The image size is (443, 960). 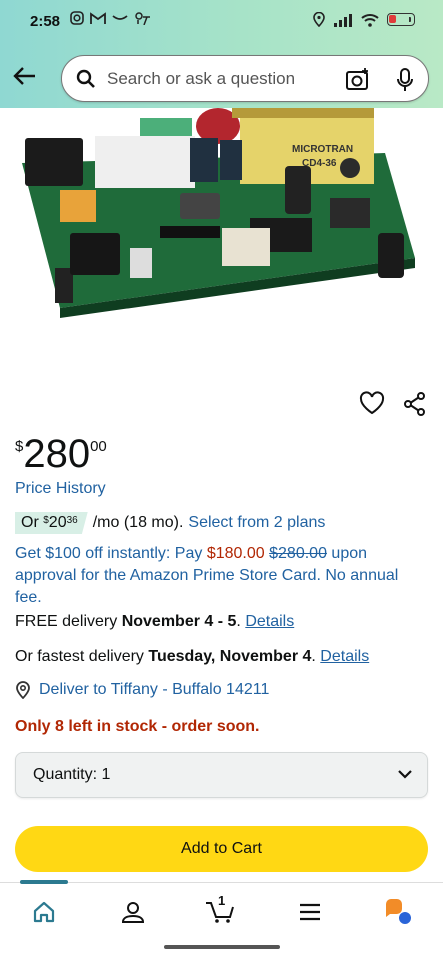 I want to click on free-delivery-line: FREE delivery November 4 - 5. Details, so click(x=154, y=622).